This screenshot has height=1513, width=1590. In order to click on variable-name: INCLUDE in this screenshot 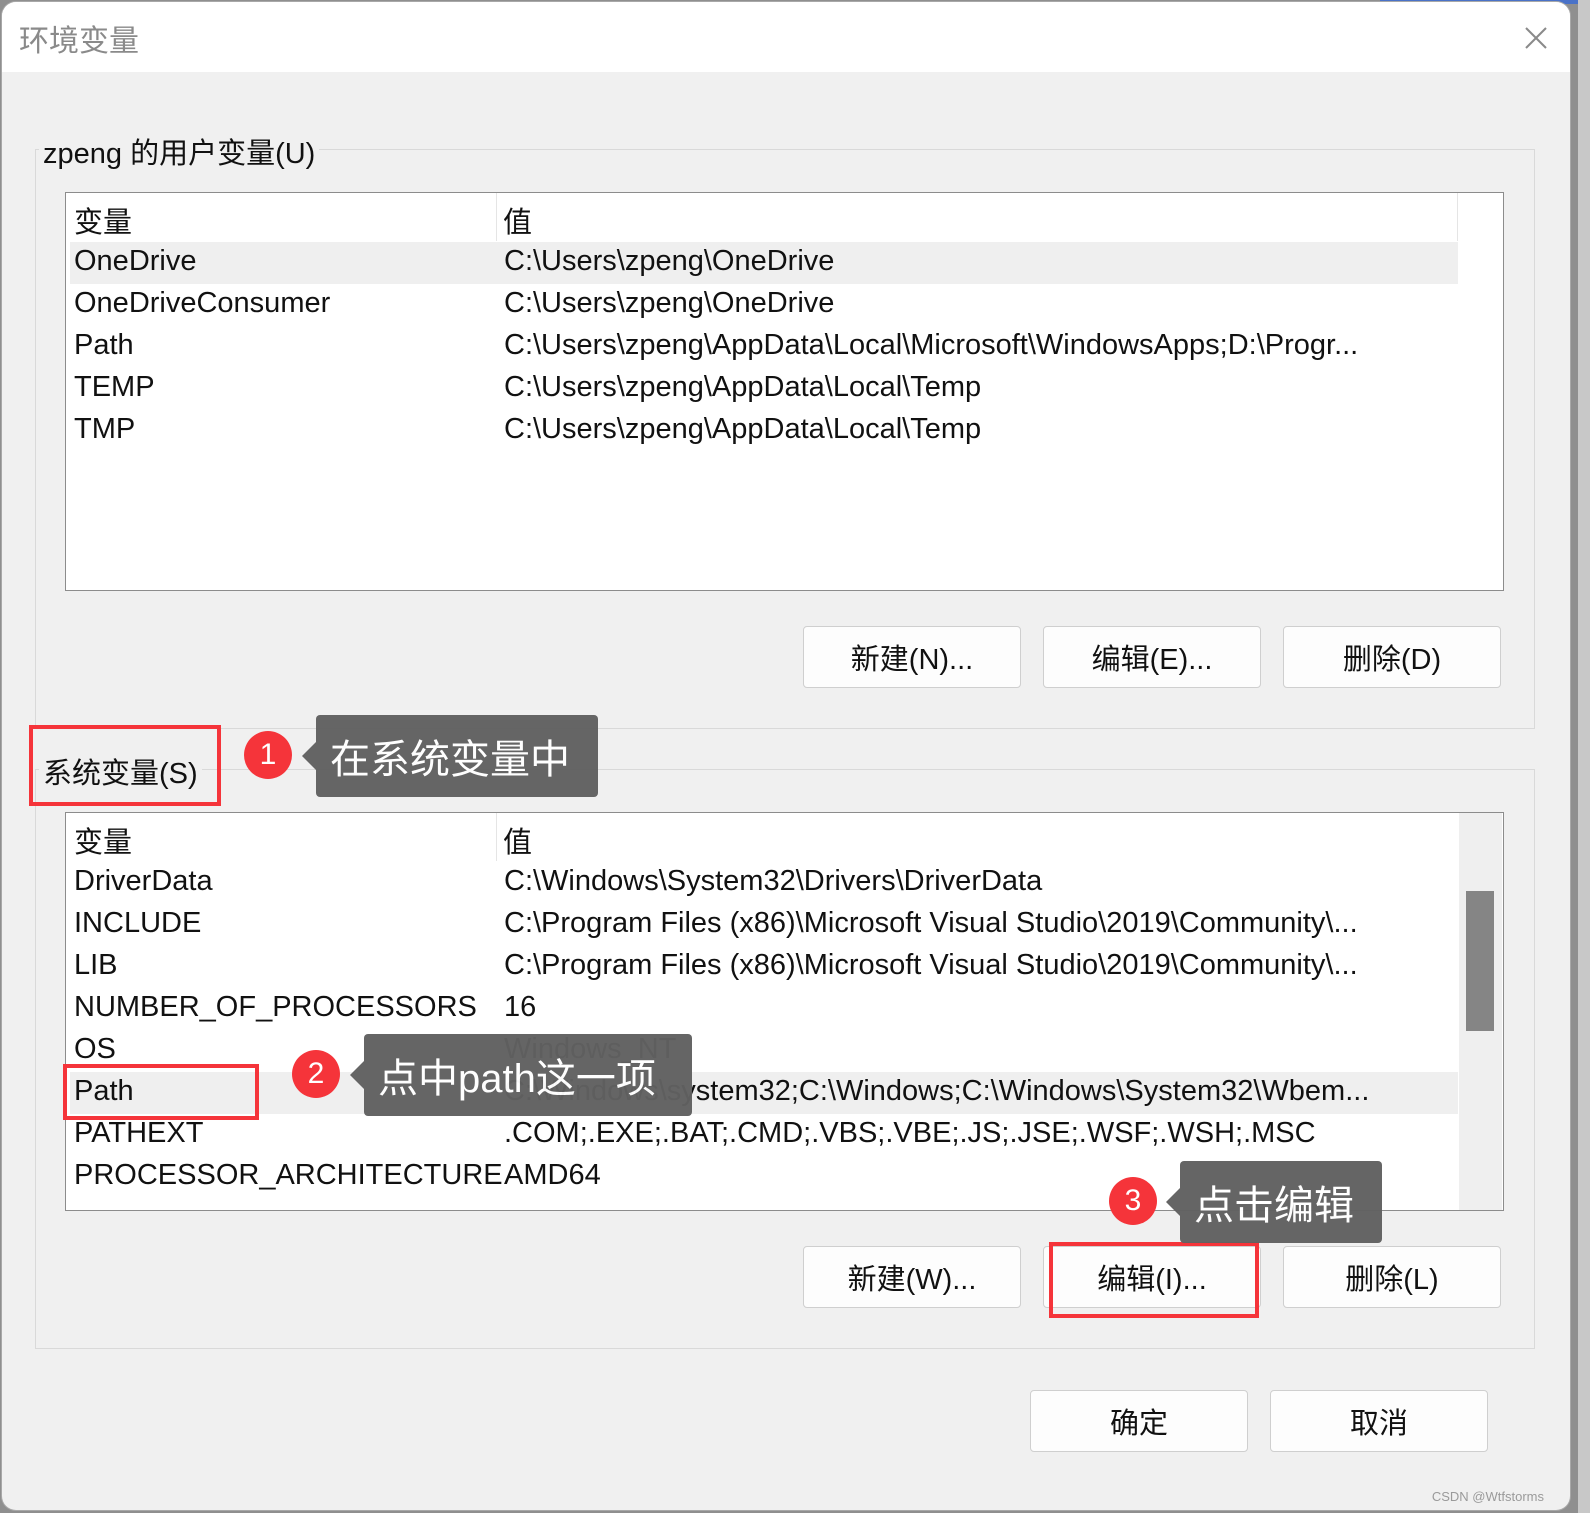, I will do `click(138, 923)`.